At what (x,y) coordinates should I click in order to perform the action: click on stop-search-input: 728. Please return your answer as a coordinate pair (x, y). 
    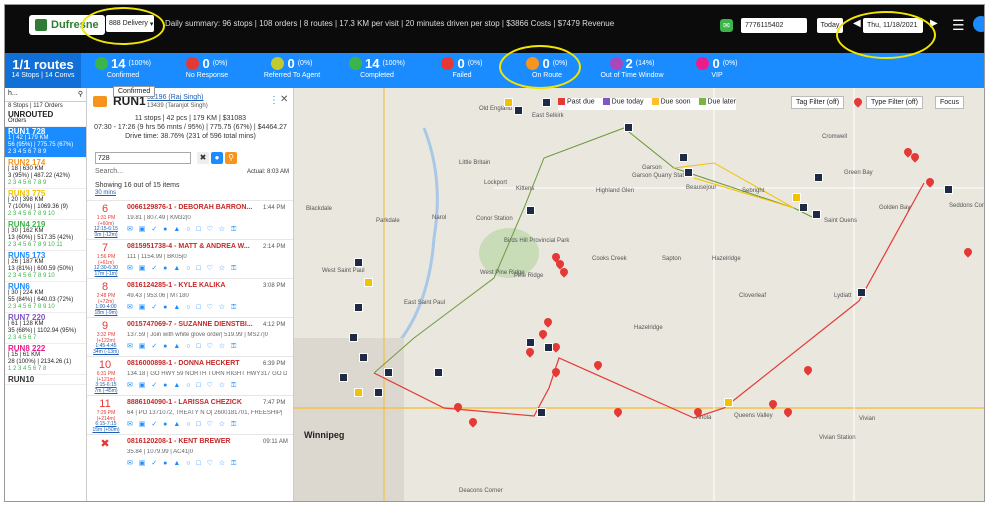
    Looking at the image, I should click on (143, 158).